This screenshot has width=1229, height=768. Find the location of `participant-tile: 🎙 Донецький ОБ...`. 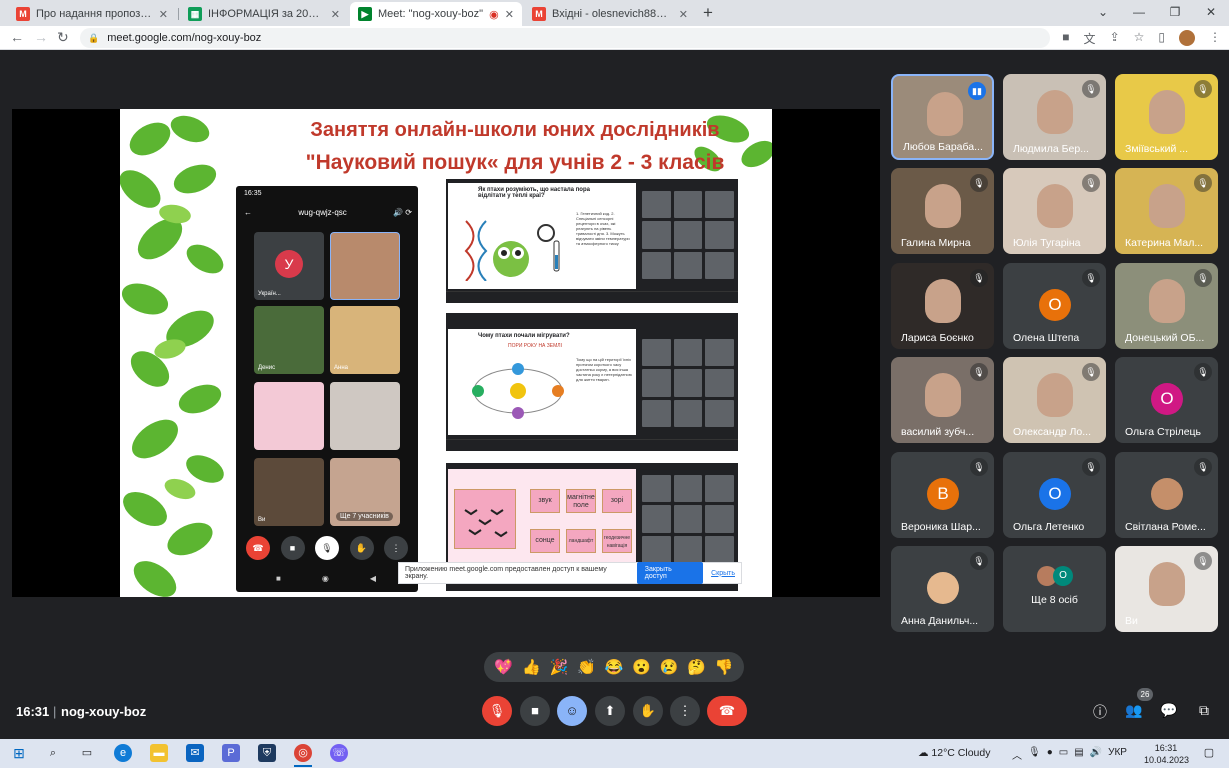

participant-tile: 🎙 Донецький ОБ... is located at coordinates (1166, 306).